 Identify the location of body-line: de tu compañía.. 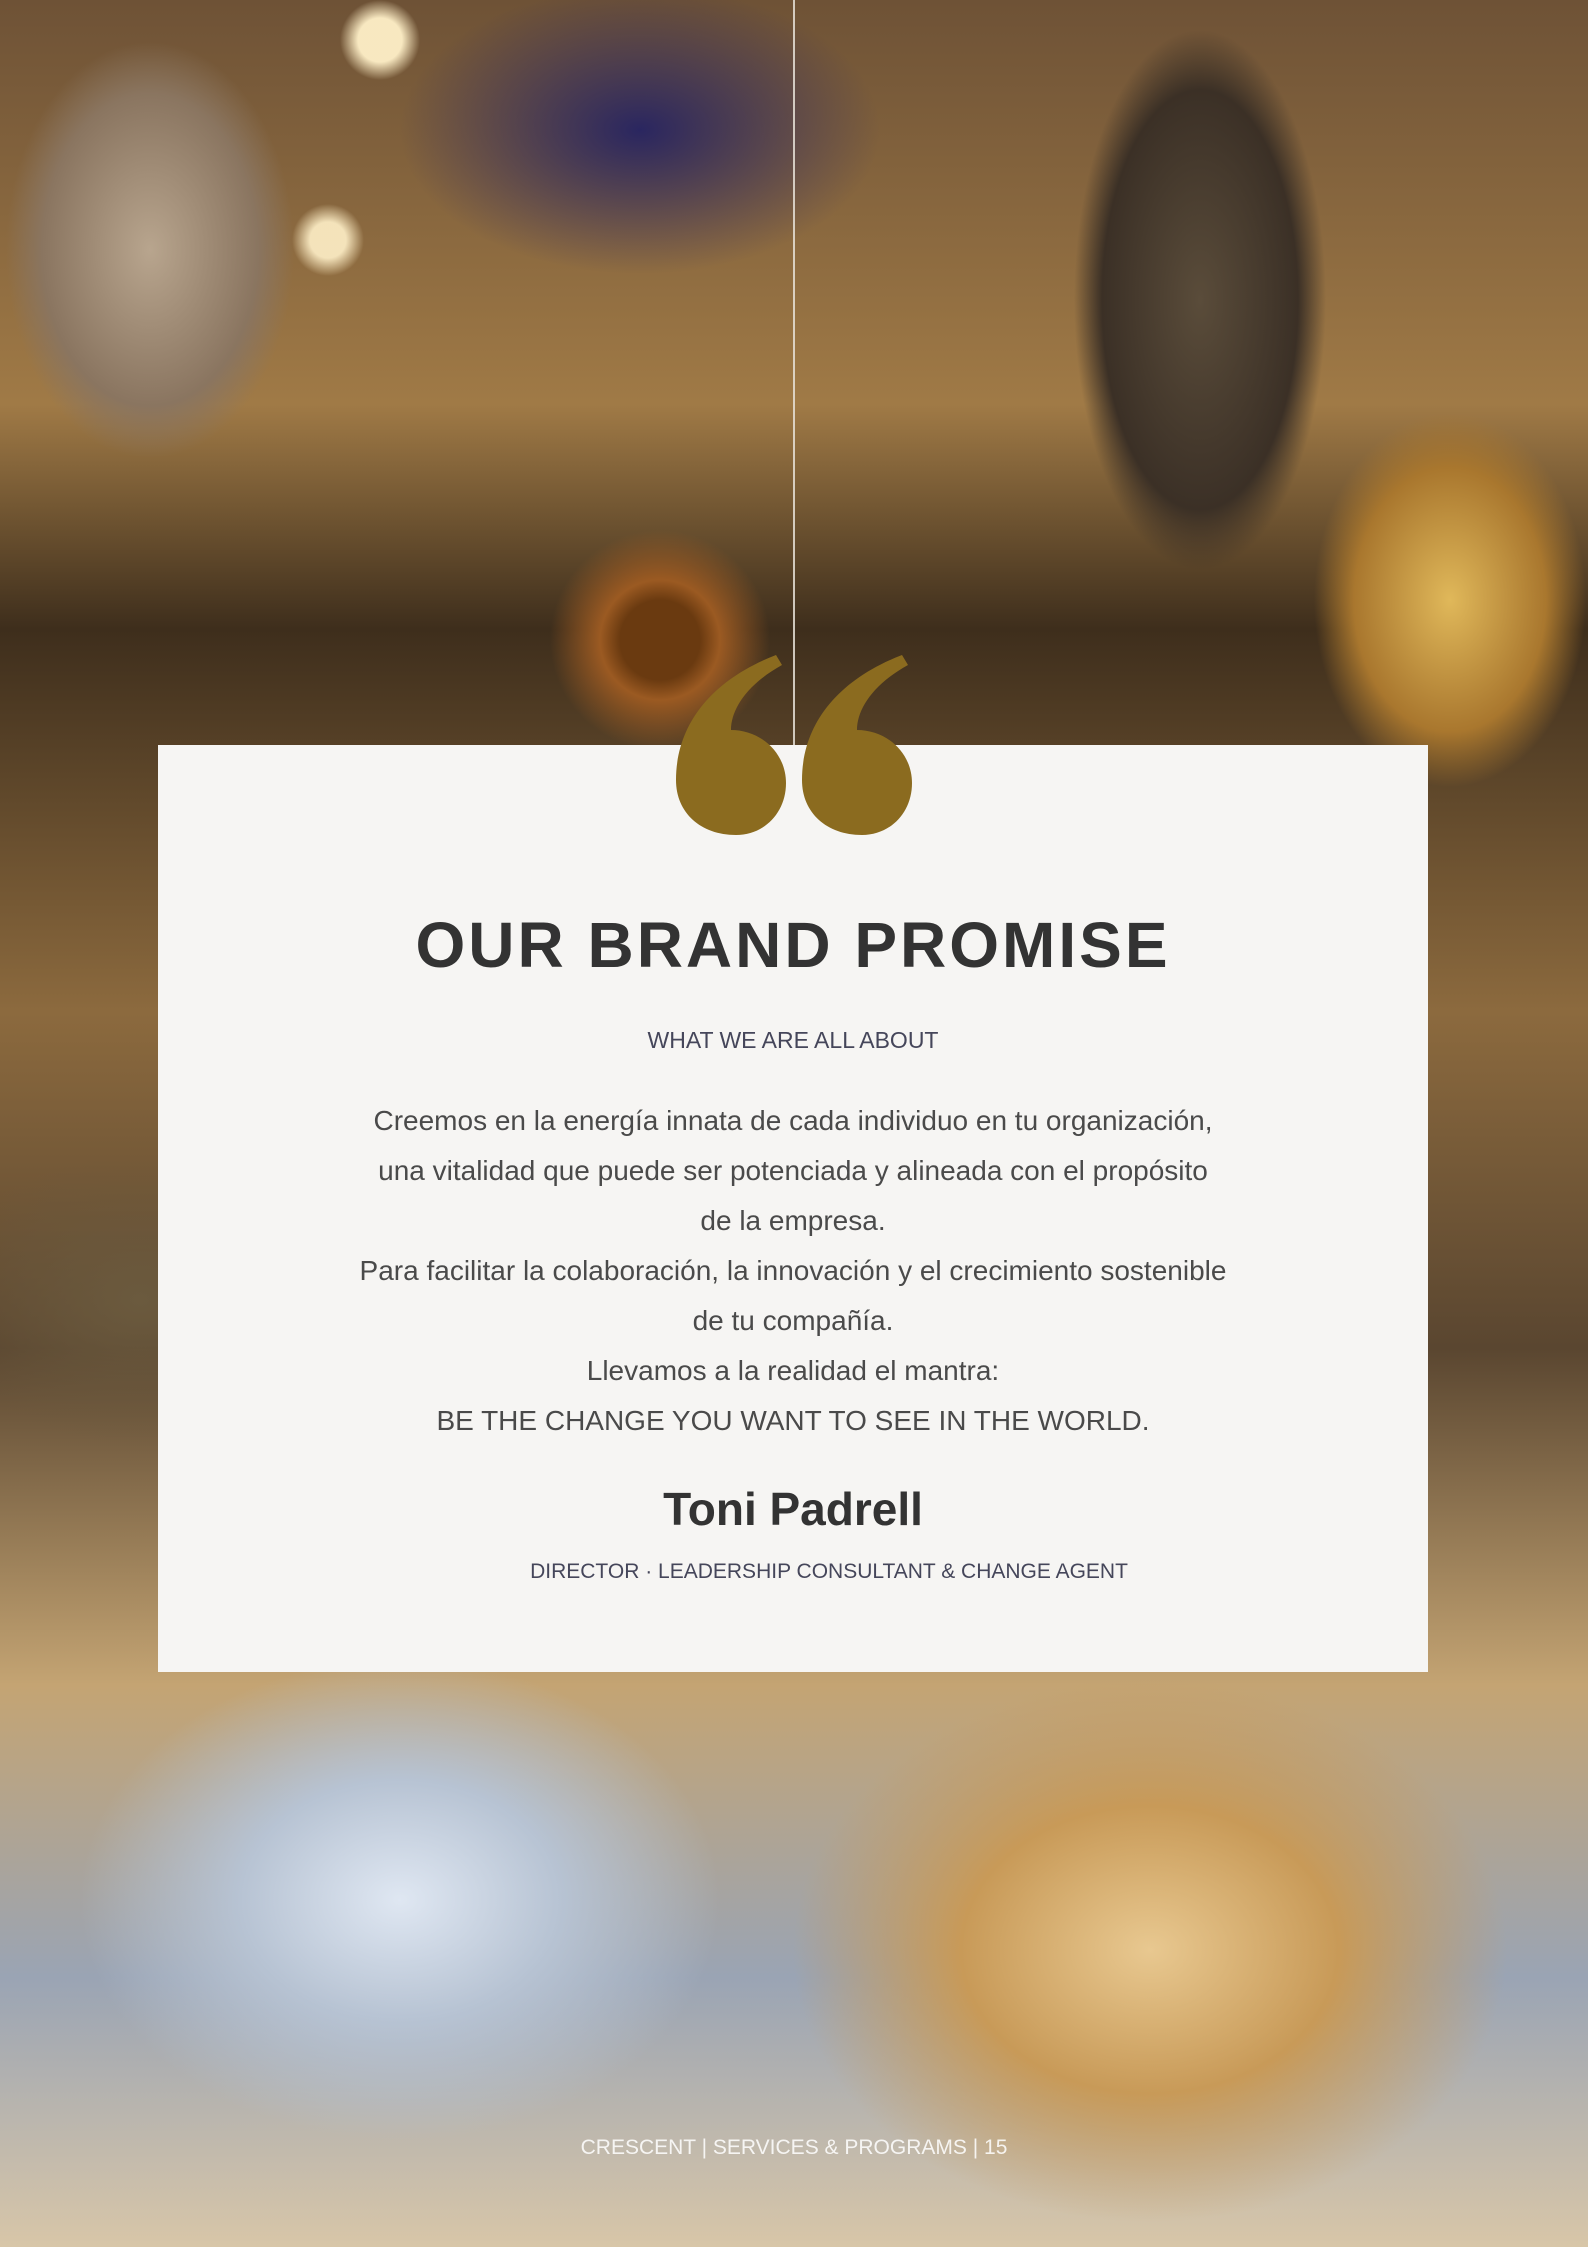
(793, 1320).